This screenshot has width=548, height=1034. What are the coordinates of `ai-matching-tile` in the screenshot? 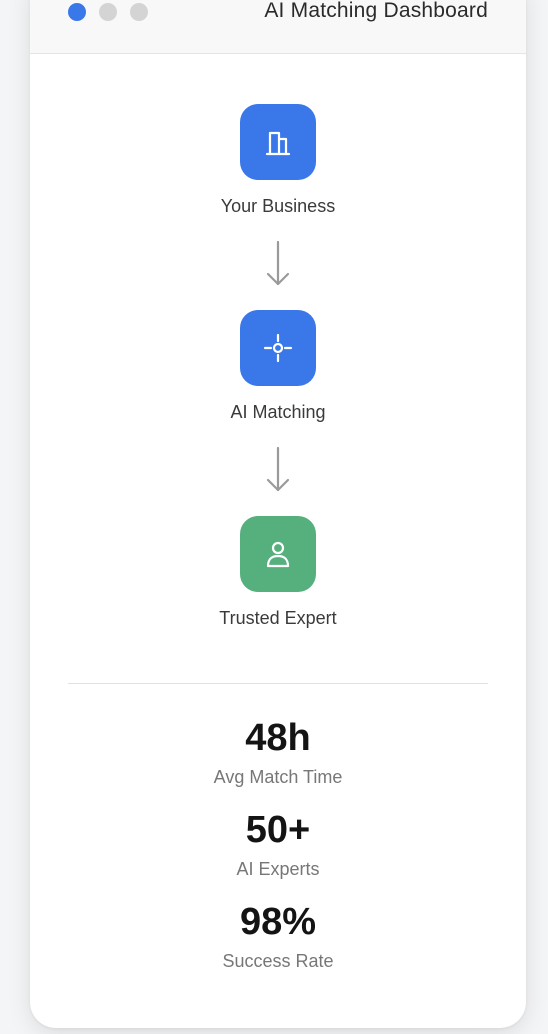 It's located at (278, 348).